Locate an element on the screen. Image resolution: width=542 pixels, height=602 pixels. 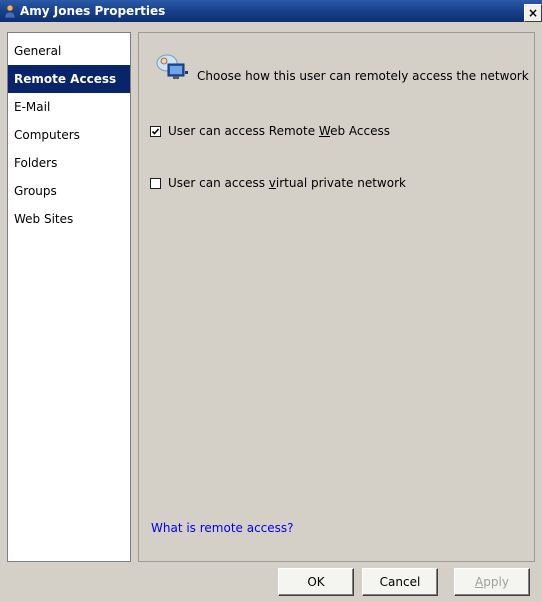
remote-access-icon is located at coordinates (172, 70).